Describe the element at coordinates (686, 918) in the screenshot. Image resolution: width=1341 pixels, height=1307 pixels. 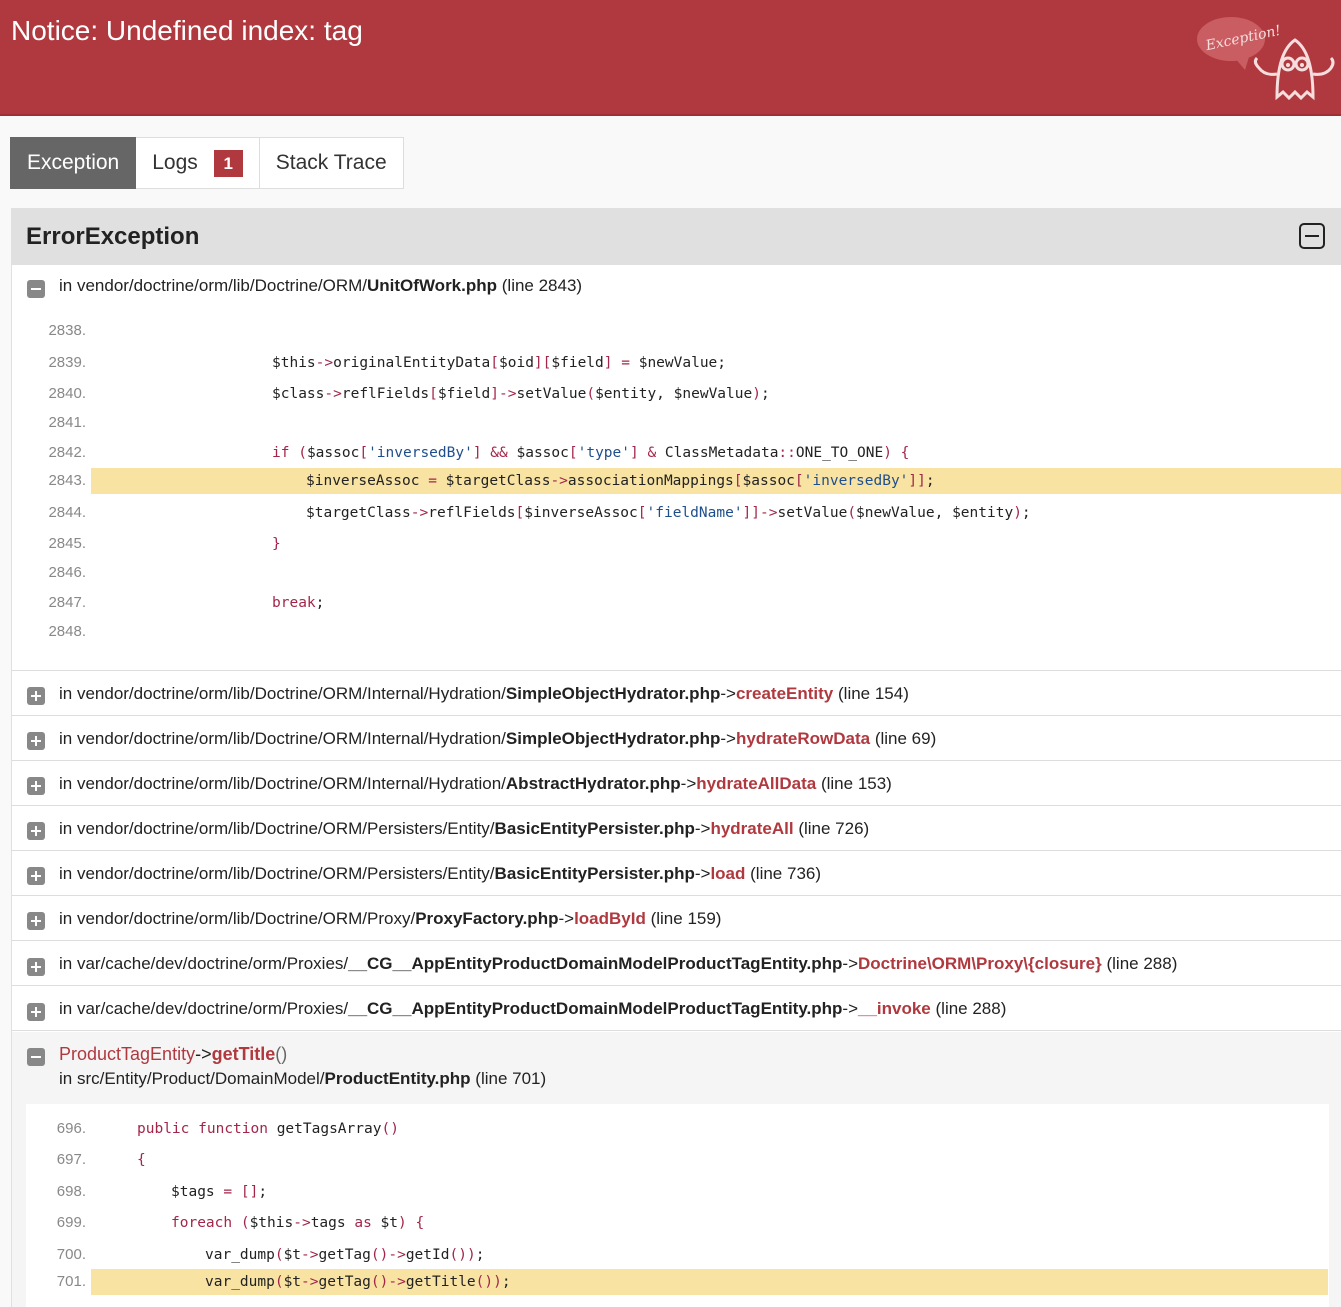
I see `frame-line: (line 159)` at that location.